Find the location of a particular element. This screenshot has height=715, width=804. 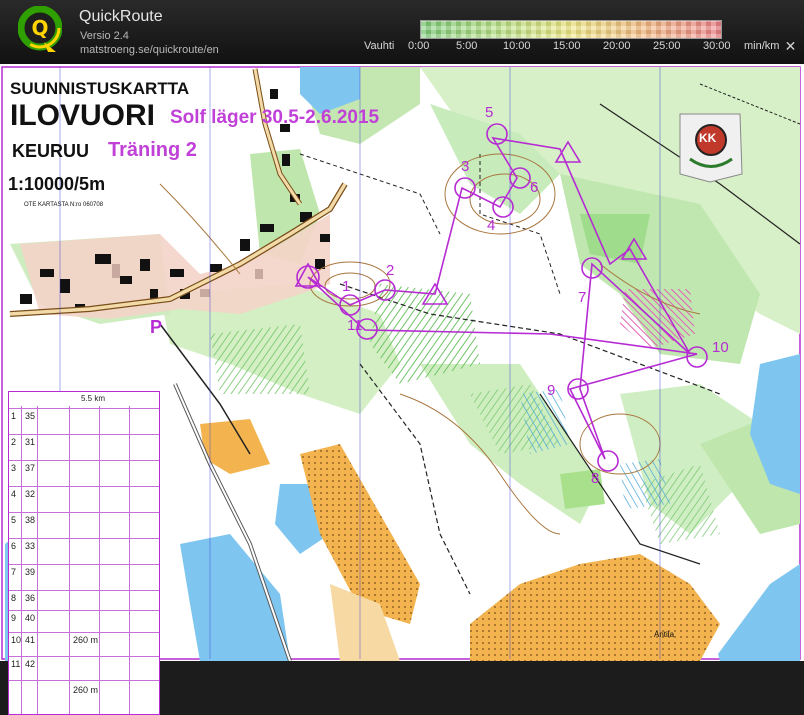

pace-unit: min/km is located at coordinates (762, 46).